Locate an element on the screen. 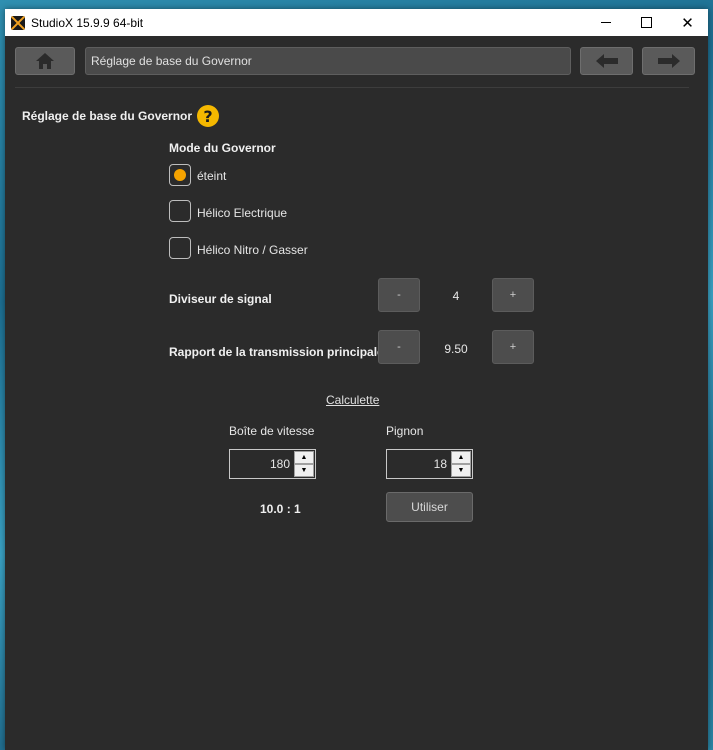  mode-nitro-label: Hélico Nitro / Gasser is located at coordinates (252, 250).